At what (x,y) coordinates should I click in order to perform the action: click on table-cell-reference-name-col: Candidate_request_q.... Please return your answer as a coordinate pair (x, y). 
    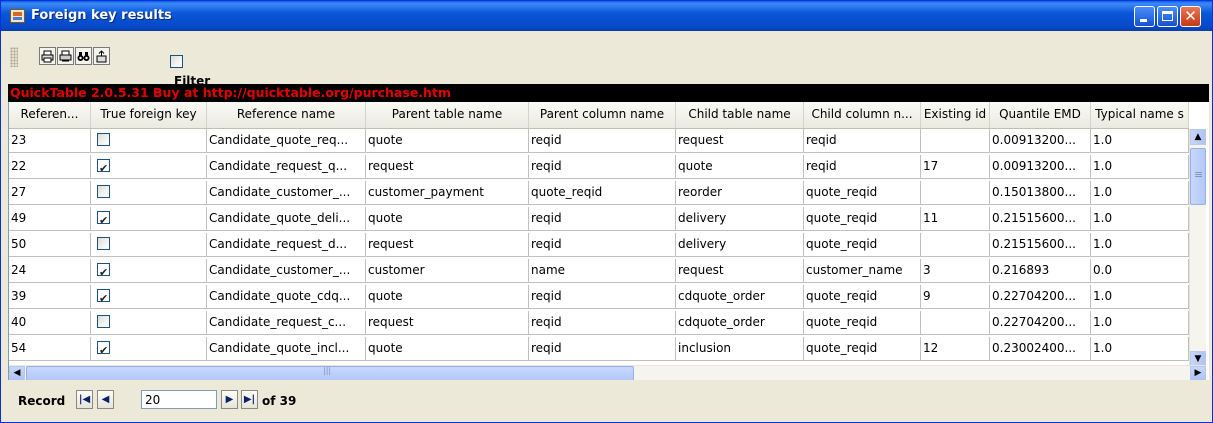
    Looking at the image, I should click on (286, 167).